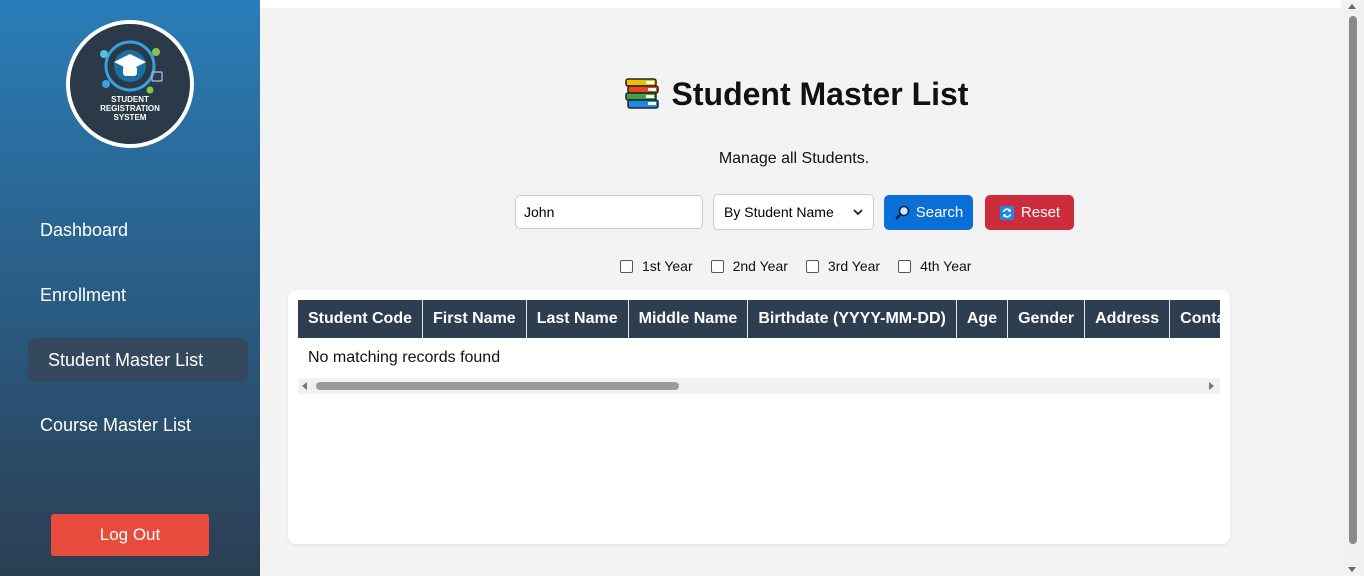 The image size is (1364, 576). I want to click on search-filter-selected: By Student Name, so click(779, 212).